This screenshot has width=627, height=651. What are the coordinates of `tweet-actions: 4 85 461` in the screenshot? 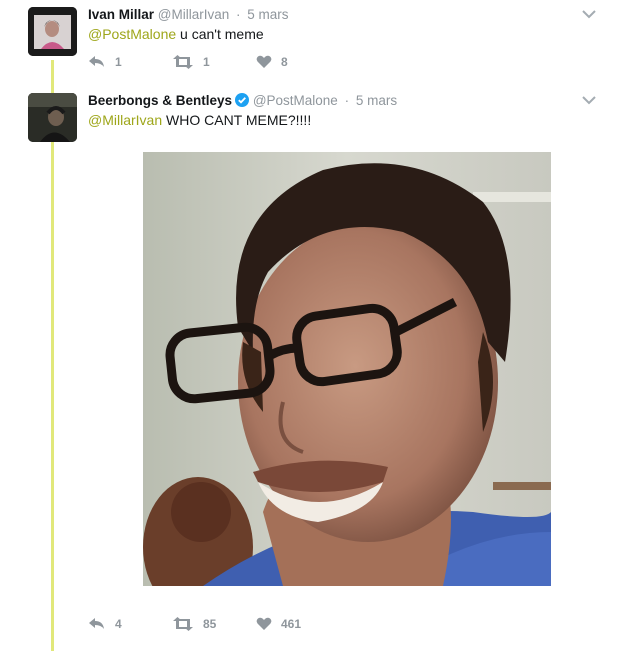 It's located at (214, 624).